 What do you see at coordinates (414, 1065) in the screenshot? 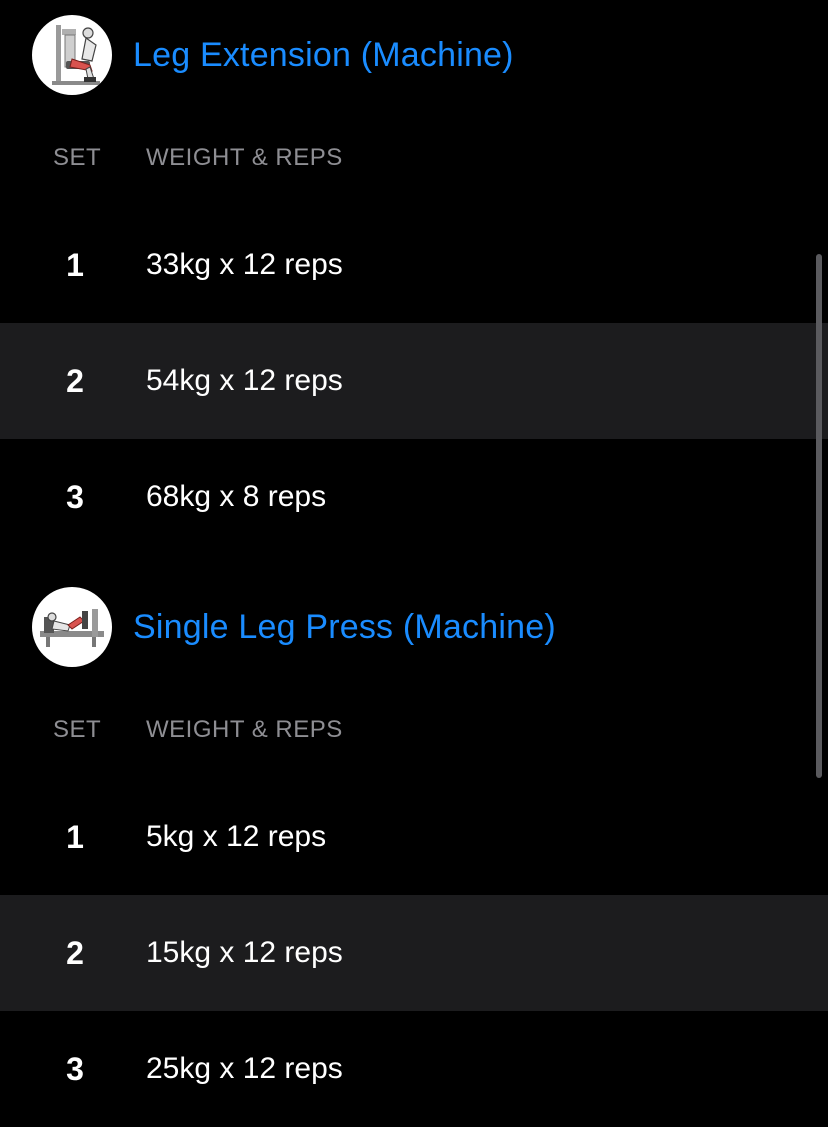
I see `set-row: 3 25kg x 12 reps` at bounding box center [414, 1065].